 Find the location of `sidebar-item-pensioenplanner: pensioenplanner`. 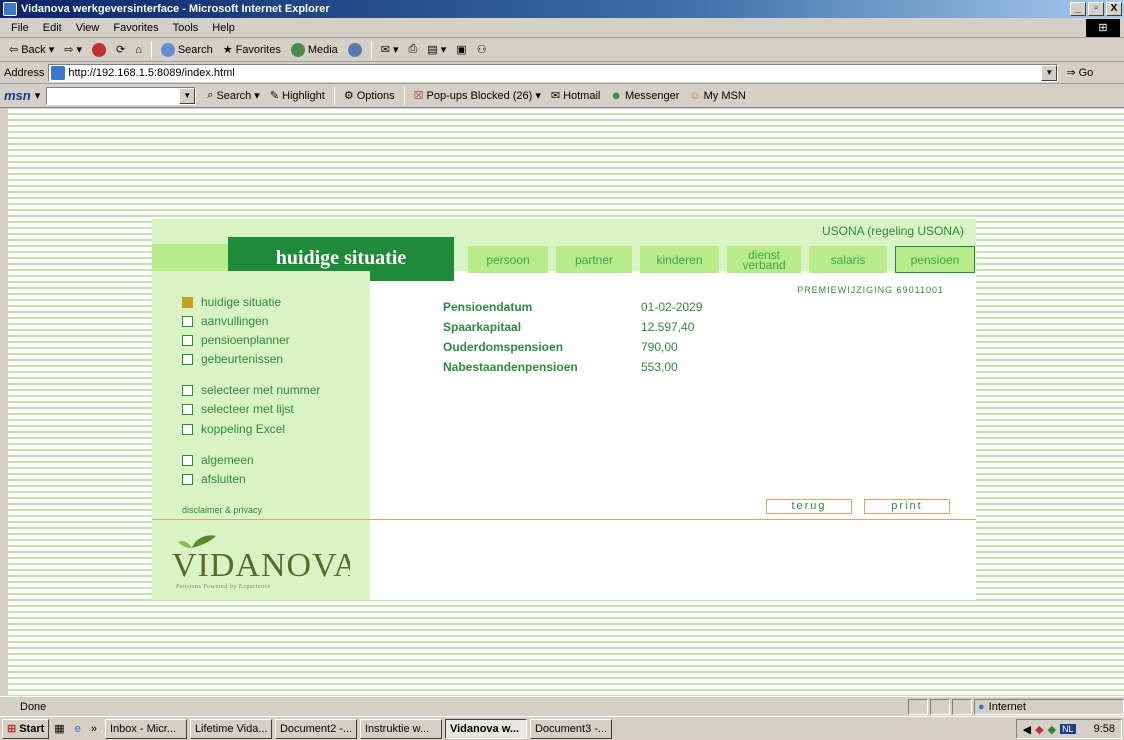

sidebar-item-pensioenplanner: pensioenplanner is located at coordinates (236, 340).